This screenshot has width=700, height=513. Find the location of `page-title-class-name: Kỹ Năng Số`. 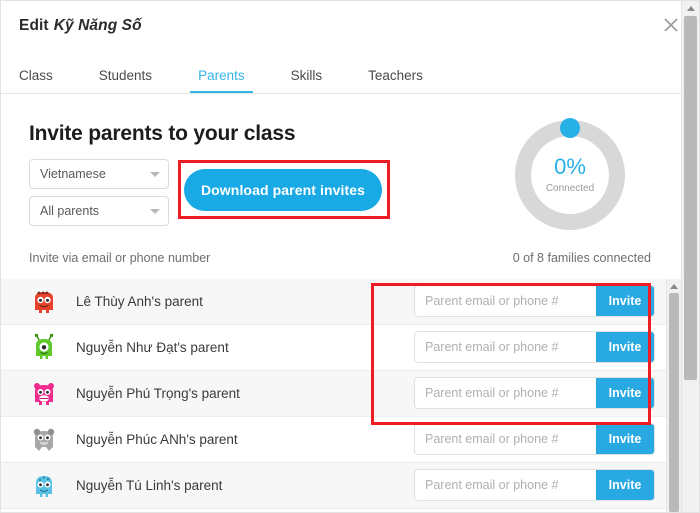

page-title-class-name: Kỹ Năng Số is located at coordinates (97, 25).